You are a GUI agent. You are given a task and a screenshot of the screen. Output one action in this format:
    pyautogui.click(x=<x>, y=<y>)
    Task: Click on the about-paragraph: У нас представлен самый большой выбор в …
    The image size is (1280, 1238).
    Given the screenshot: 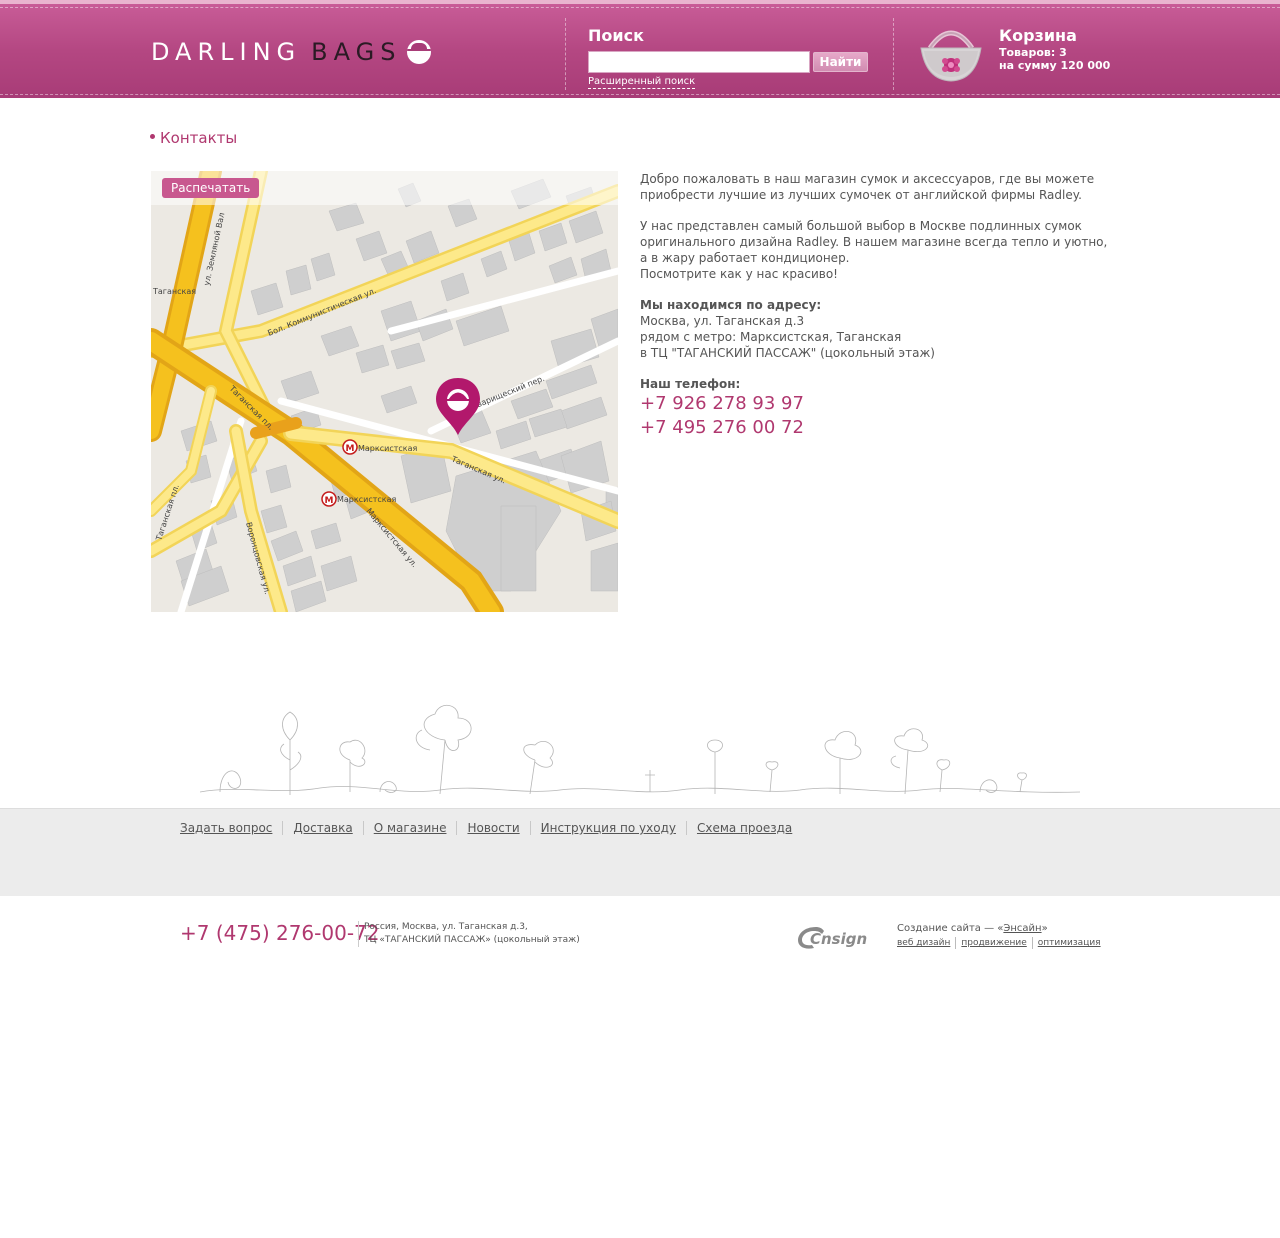 What is the action you would take?
    pyautogui.click(x=875, y=250)
    